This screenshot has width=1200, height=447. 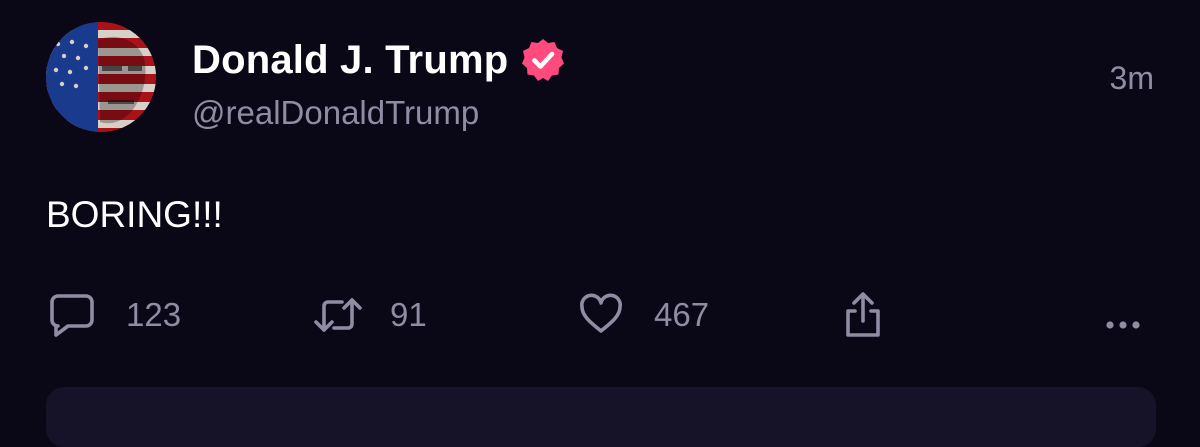 I want to click on share-button, so click(x=863, y=315).